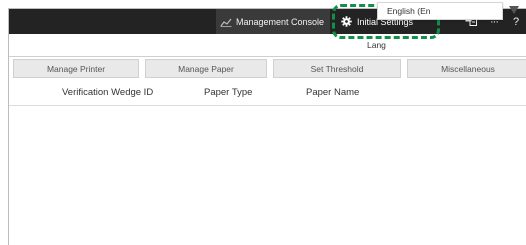 The image size is (526, 245). I want to click on tab-manage-paper: Manage Paper, so click(206, 68).